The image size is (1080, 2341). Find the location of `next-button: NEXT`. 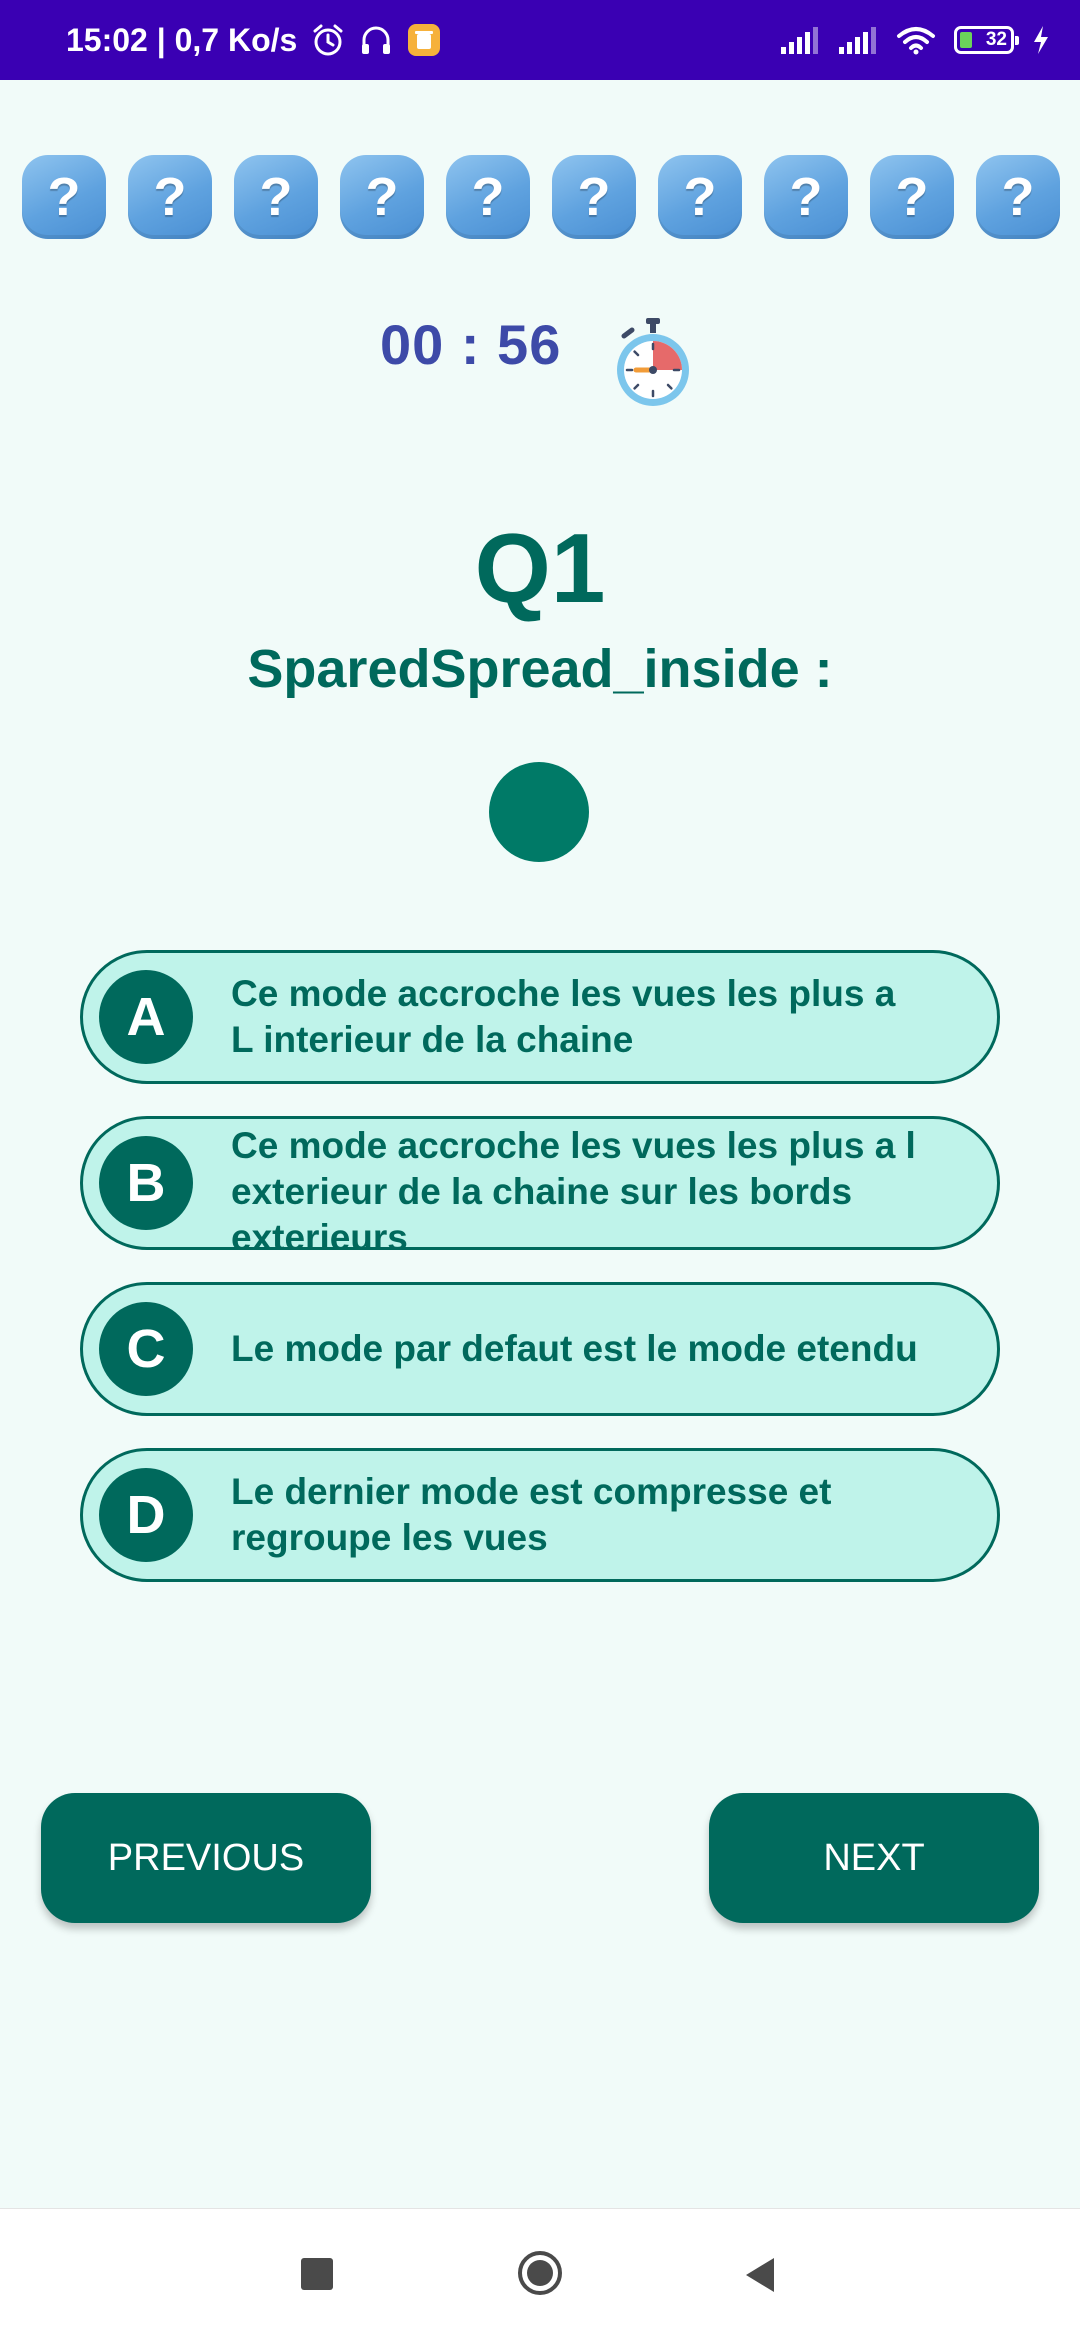

next-button: NEXT is located at coordinates (874, 1858).